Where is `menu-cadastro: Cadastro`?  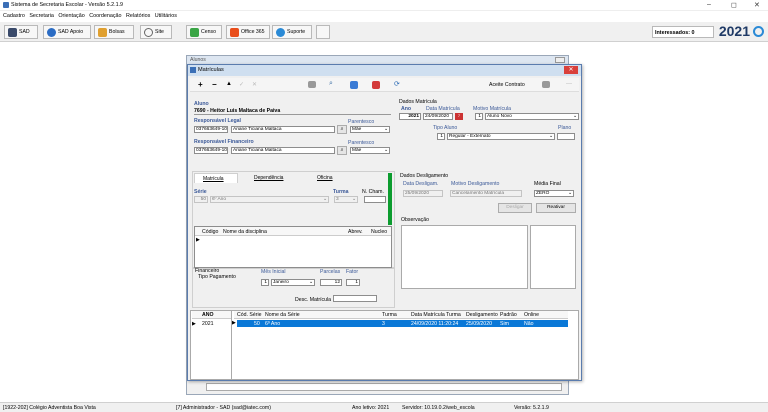 menu-cadastro: Cadastro is located at coordinates (14, 16).